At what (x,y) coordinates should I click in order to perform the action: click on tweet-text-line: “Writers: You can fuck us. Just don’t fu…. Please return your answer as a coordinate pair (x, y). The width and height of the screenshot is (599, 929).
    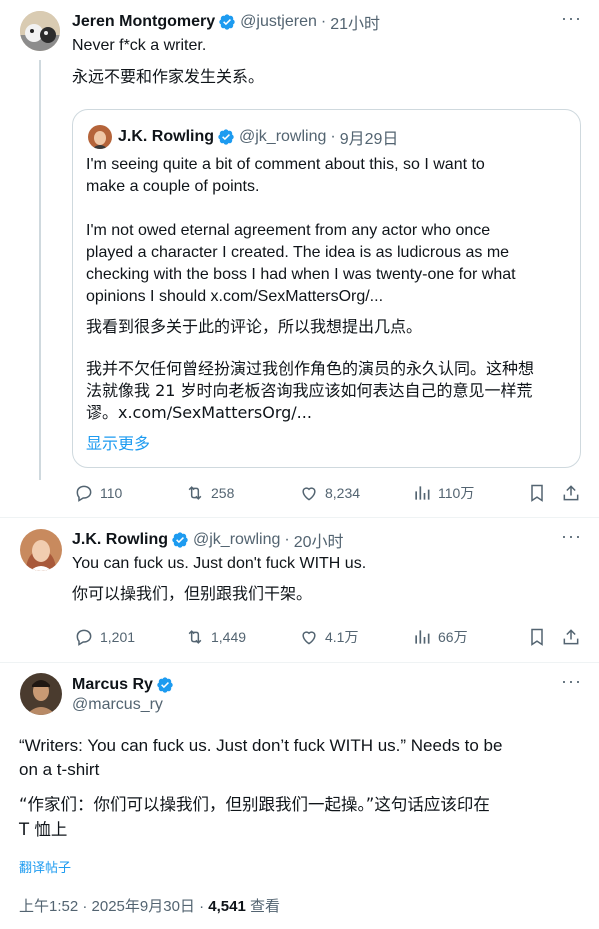
    Looking at the image, I should click on (261, 745).